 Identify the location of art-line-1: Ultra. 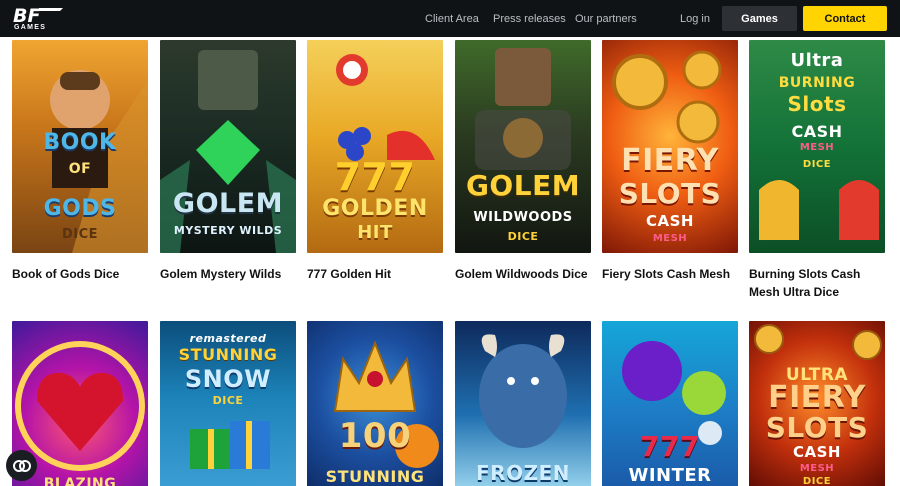
(817, 60).